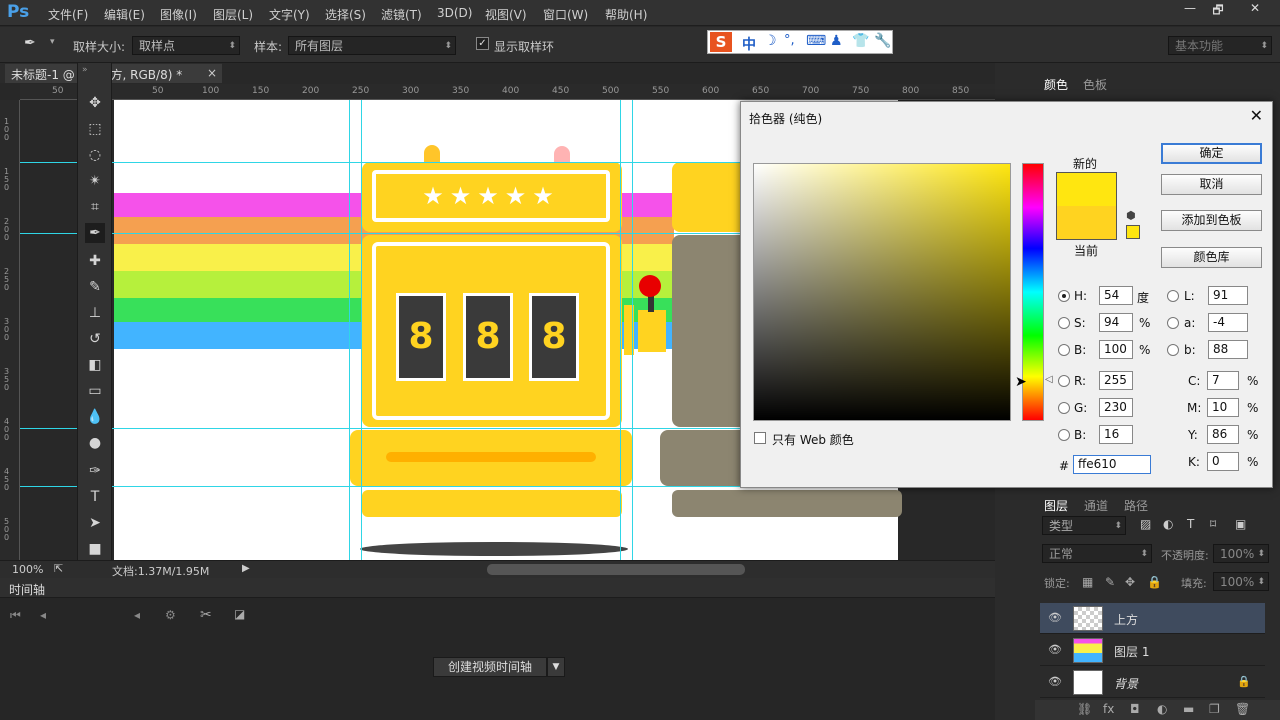  What do you see at coordinates (1211, 184) in the screenshot?
I see `cancel-button: 取消` at bounding box center [1211, 184].